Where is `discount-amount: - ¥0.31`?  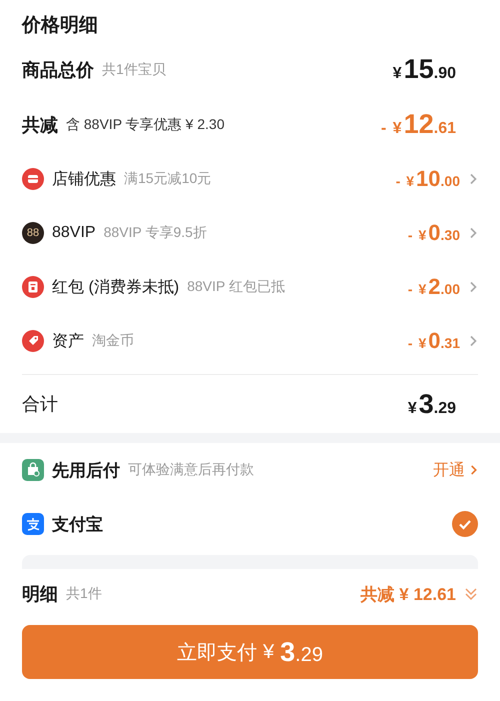 discount-amount: - ¥0.31 is located at coordinates (434, 341).